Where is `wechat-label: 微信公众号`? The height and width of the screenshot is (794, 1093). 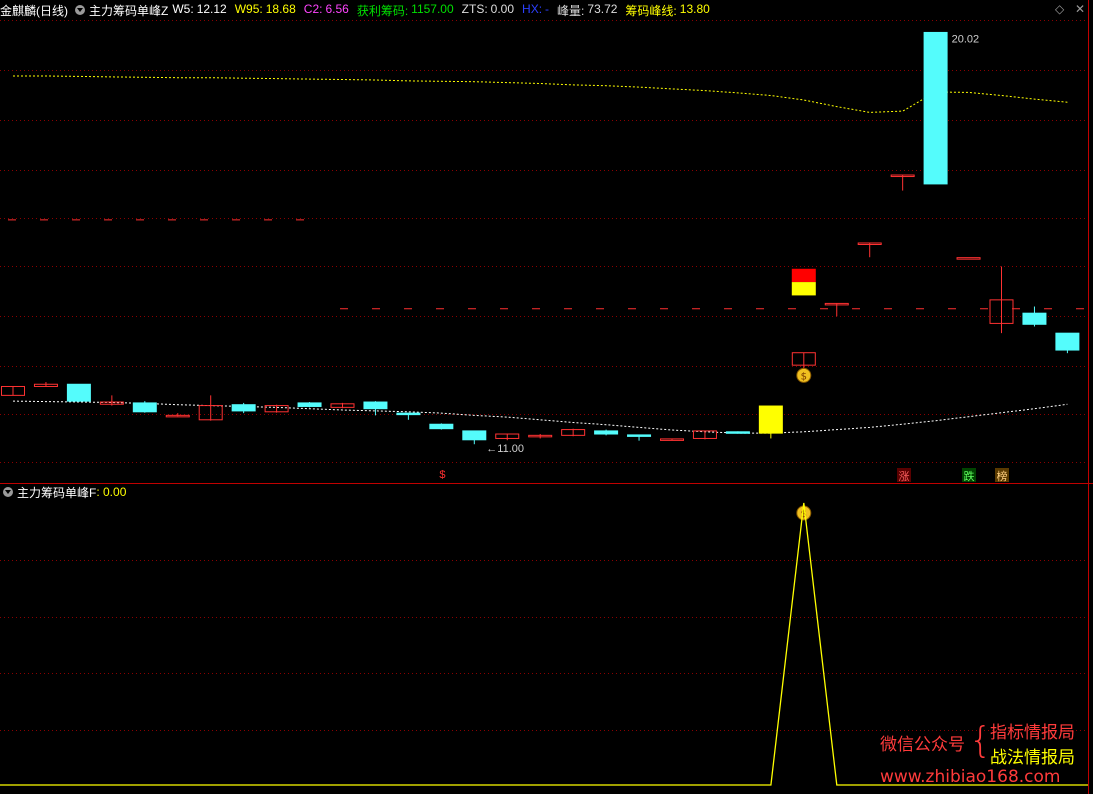 wechat-label: 微信公众号 is located at coordinates (922, 745).